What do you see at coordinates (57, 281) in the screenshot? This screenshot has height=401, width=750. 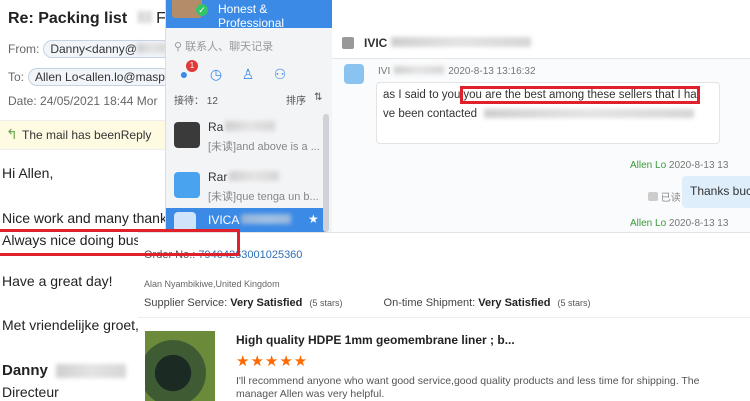 I see `email-line-3: Have a great day!` at bounding box center [57, 281].